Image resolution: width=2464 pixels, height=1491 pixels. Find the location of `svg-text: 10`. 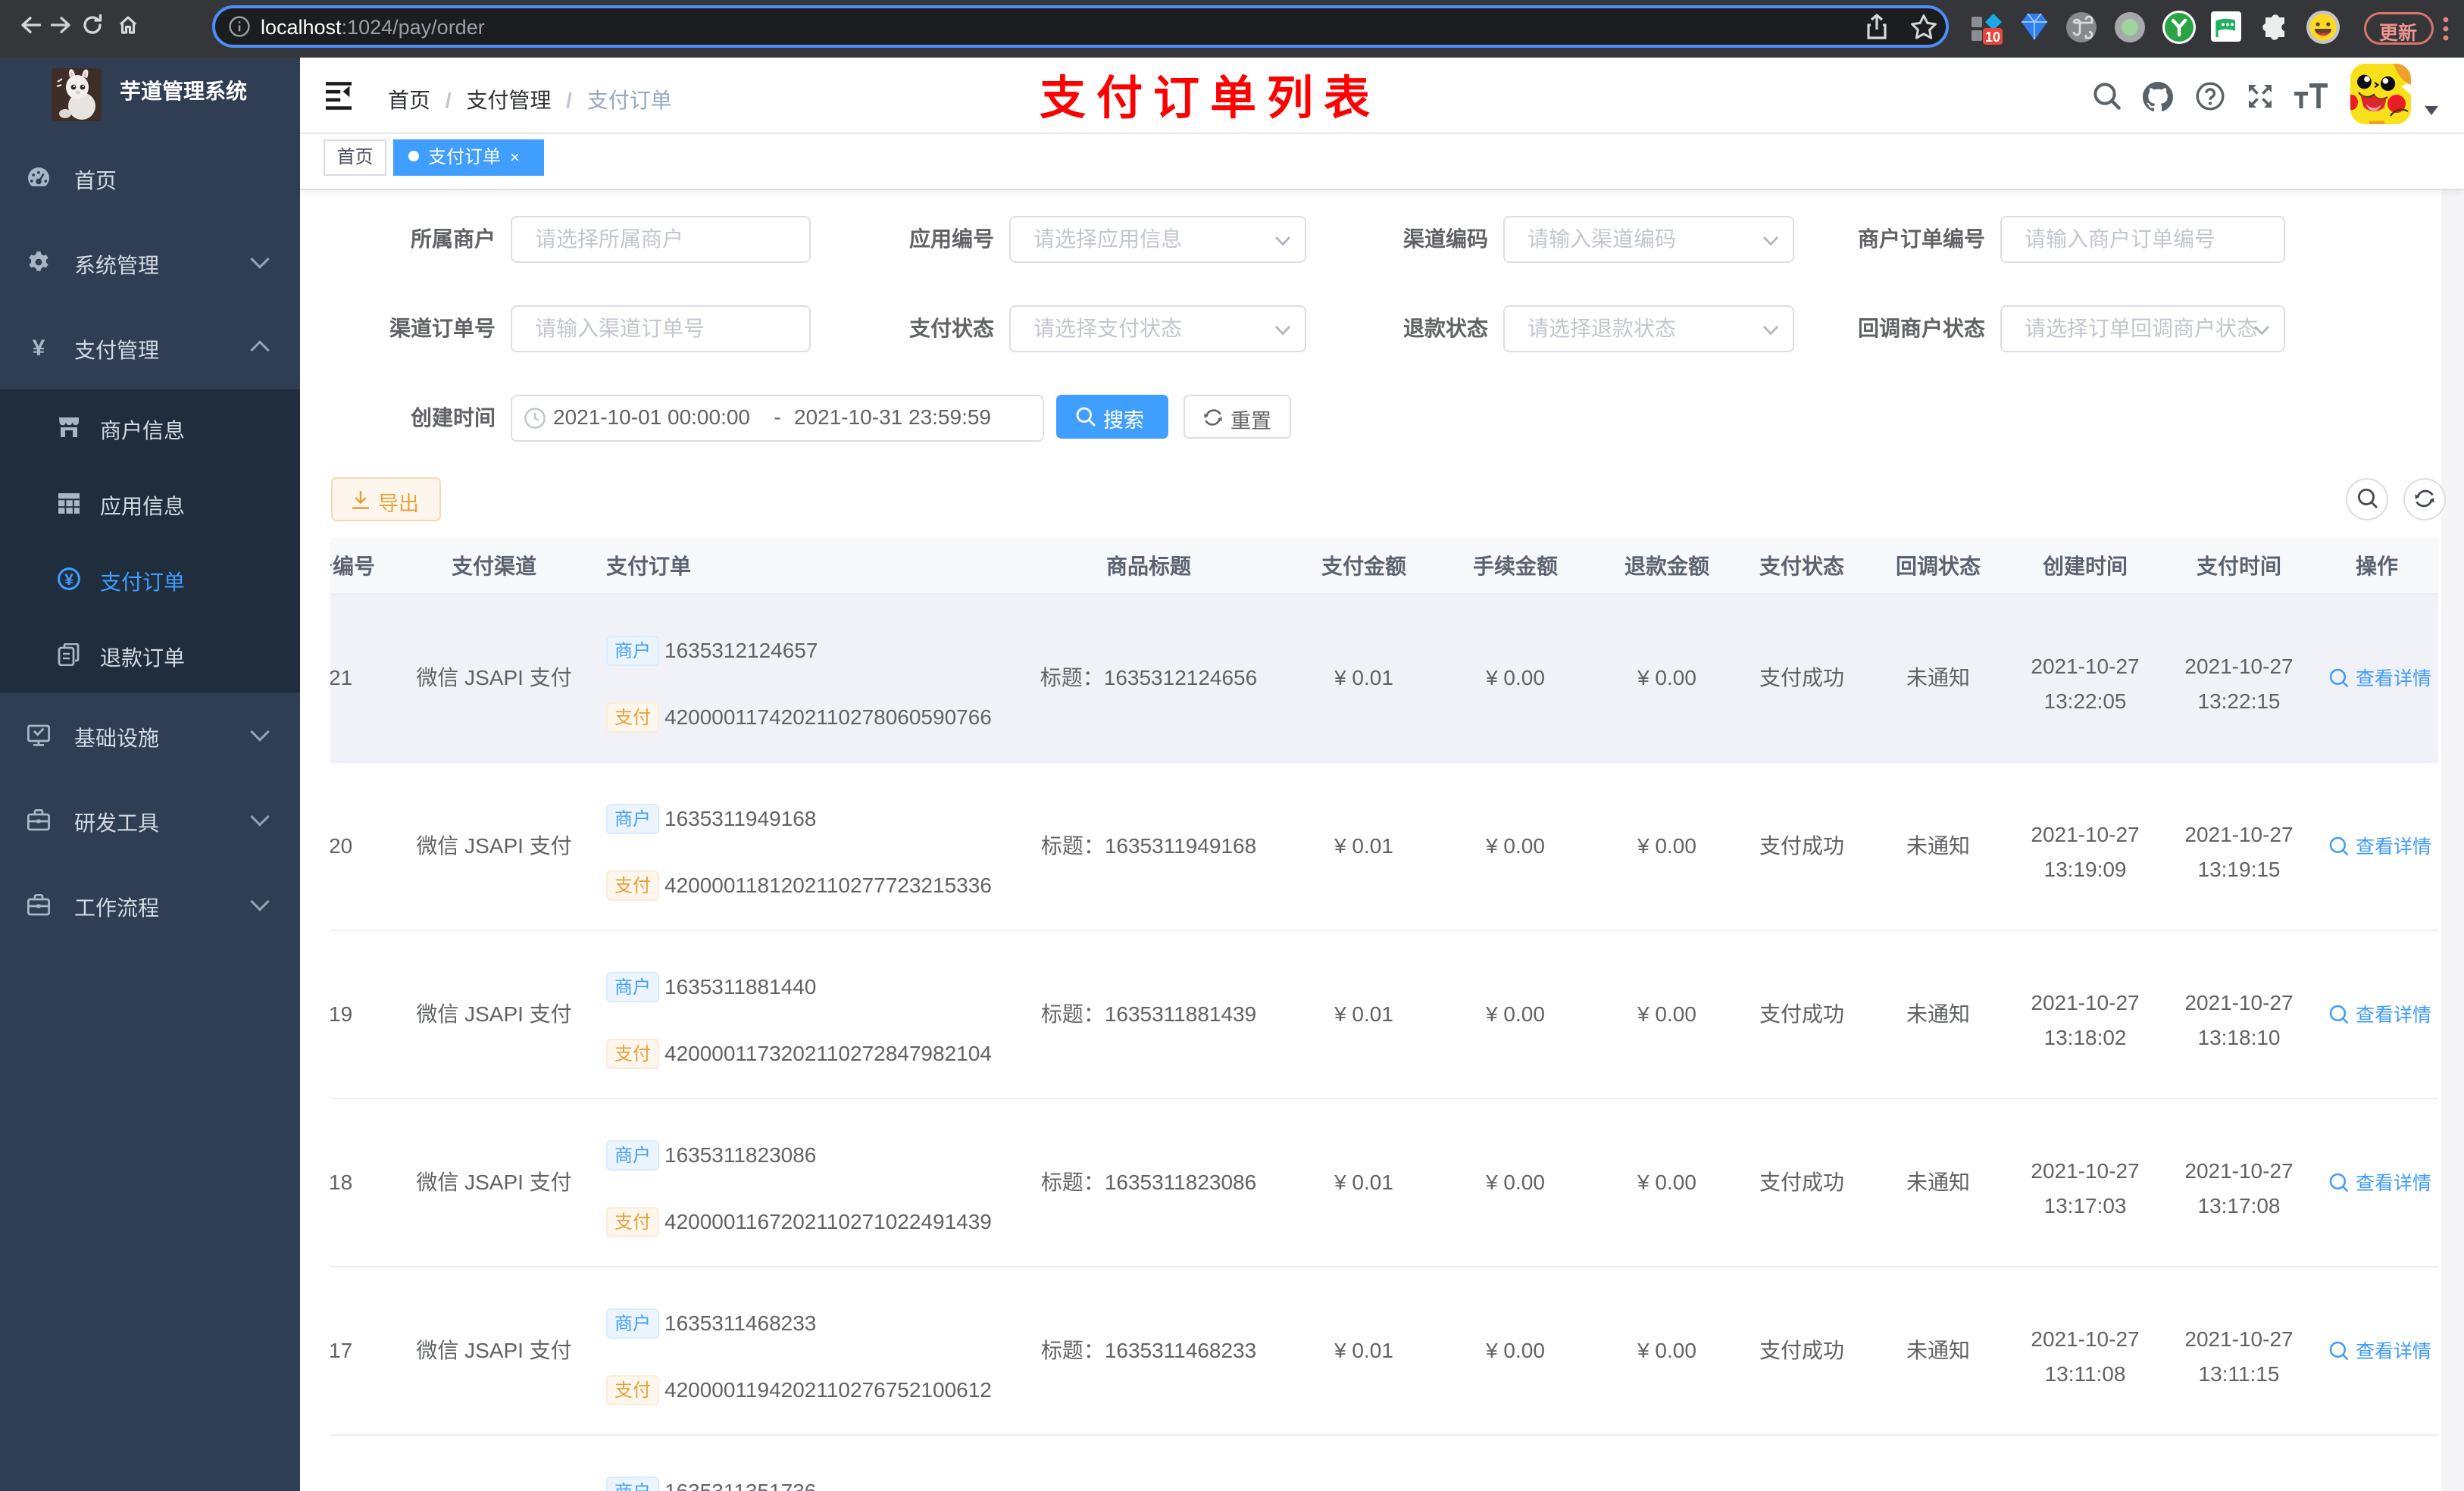

svg-text: 10 is located at coordinates (1992, 37).